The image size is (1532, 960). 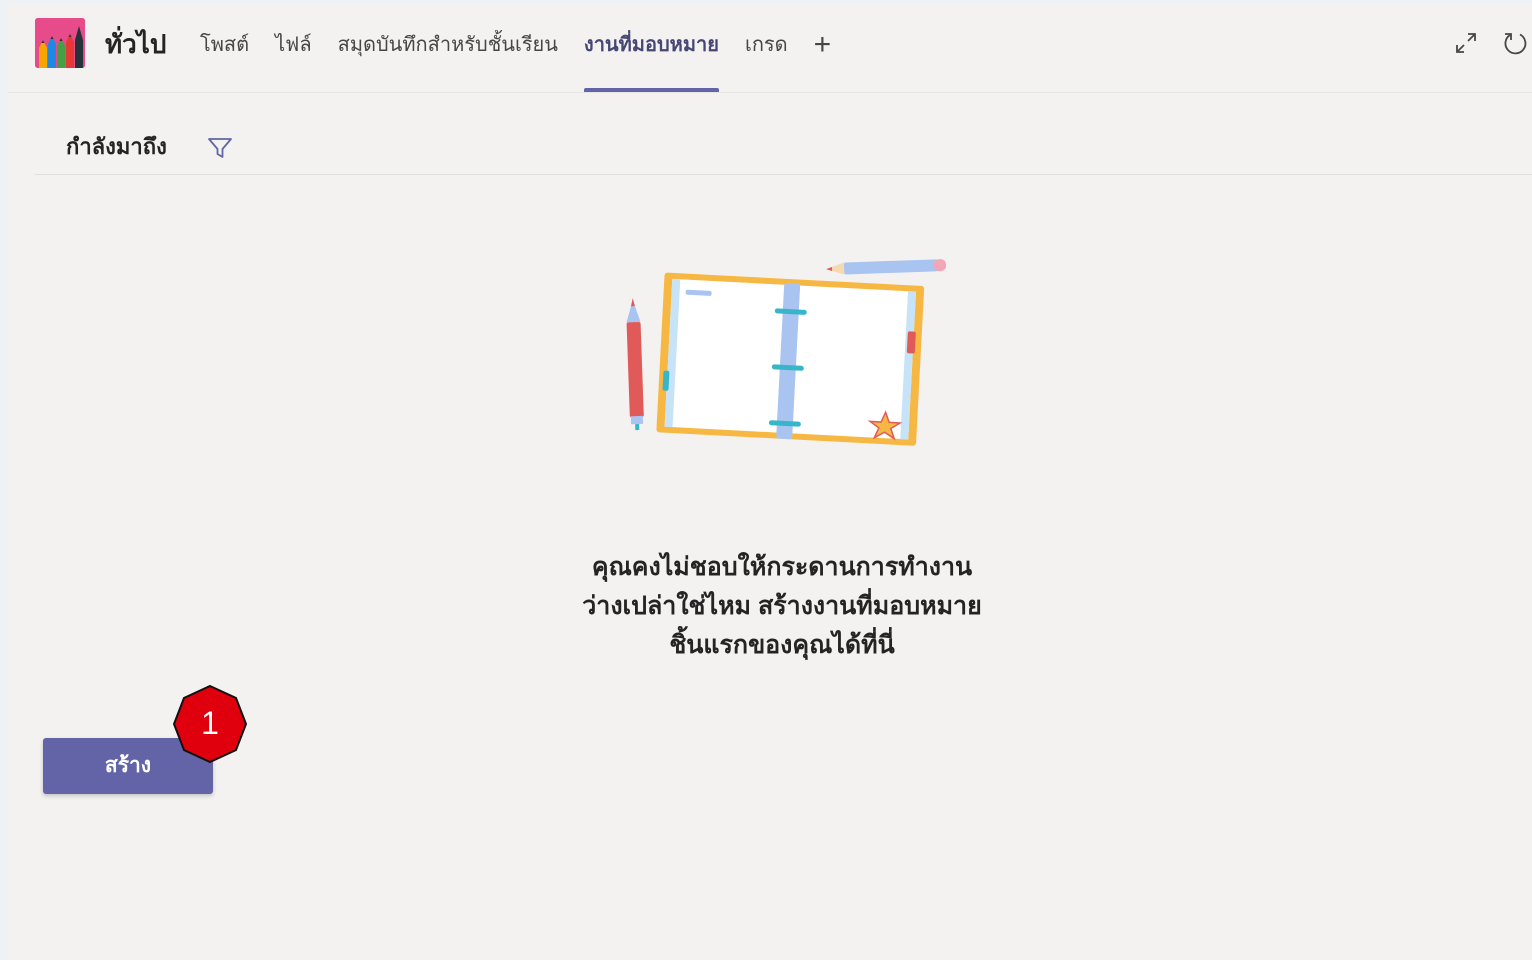 I want to click on tab-assignments: งานที่มอบหมาย, so click(x=651, y=60).